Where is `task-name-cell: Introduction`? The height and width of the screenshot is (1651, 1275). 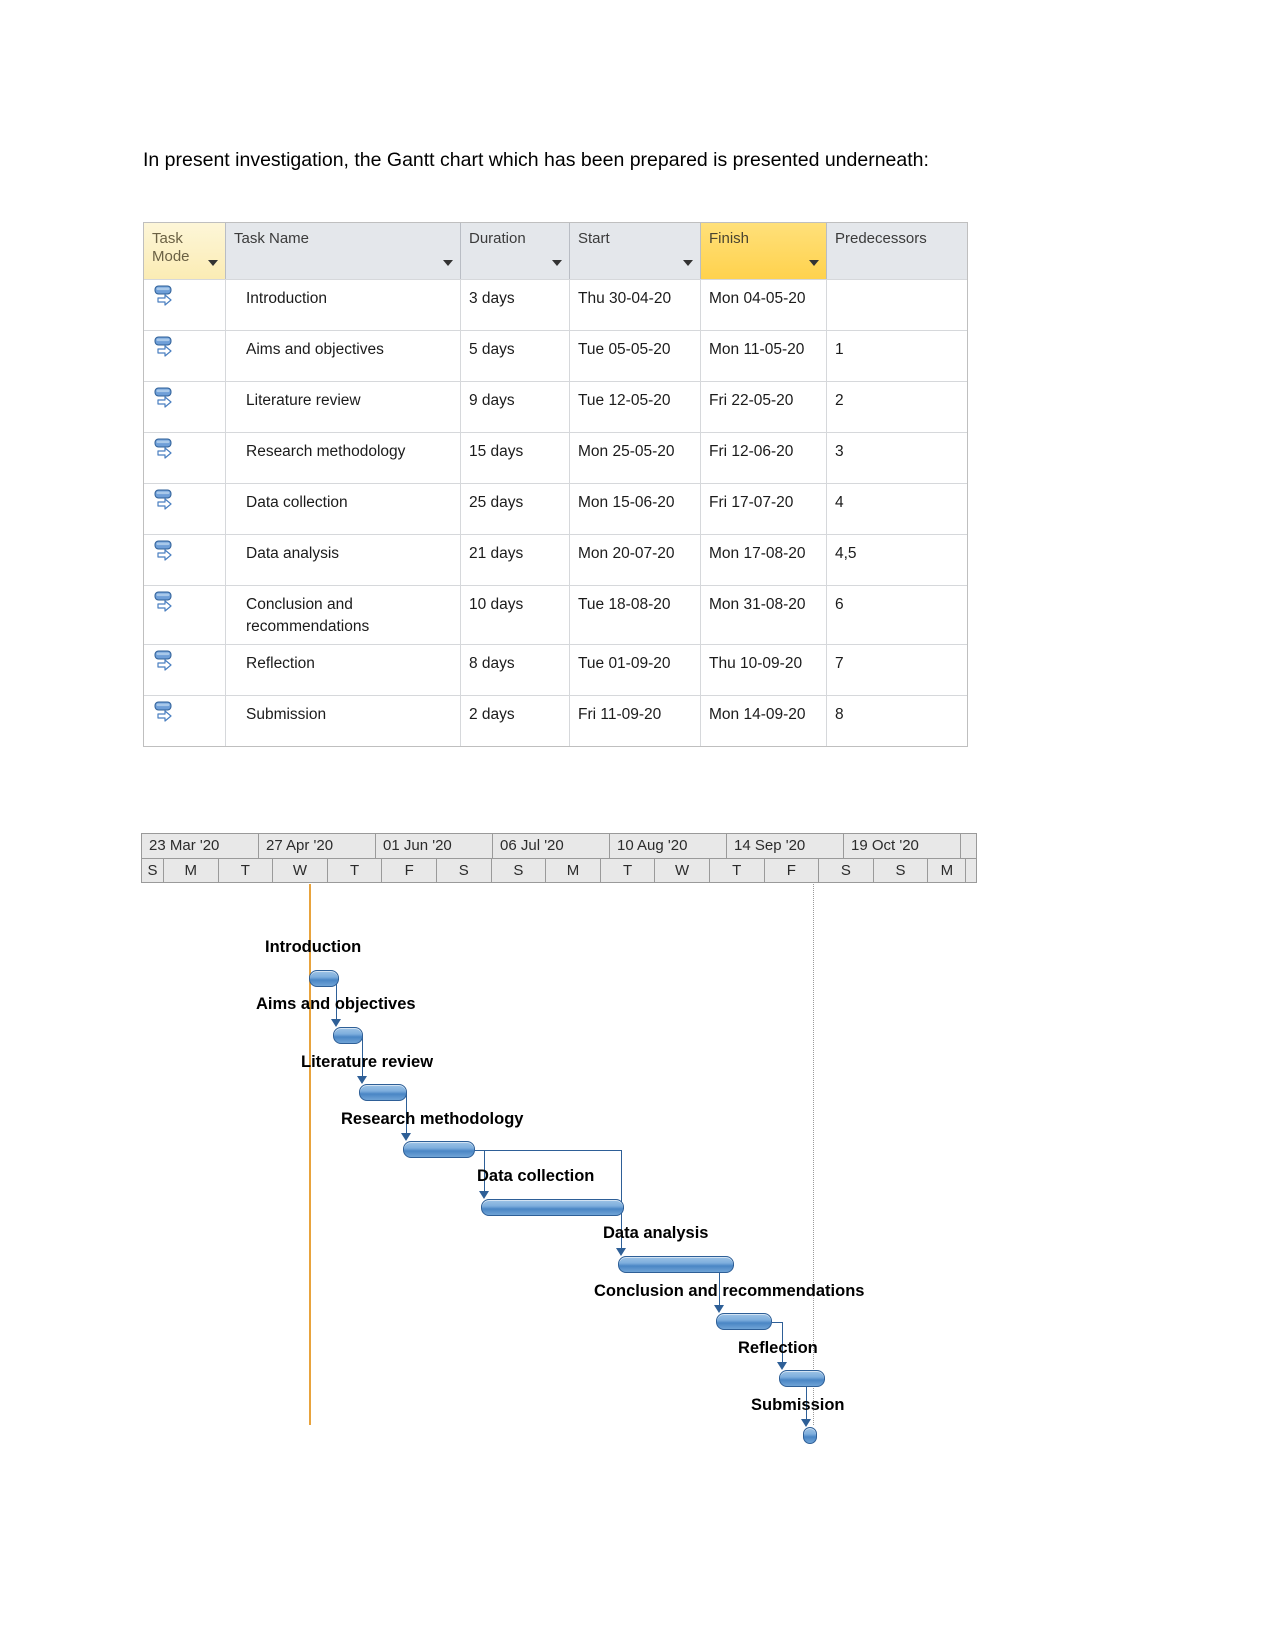 task-name-cell: Introduction is located at coordinates (343, 305).